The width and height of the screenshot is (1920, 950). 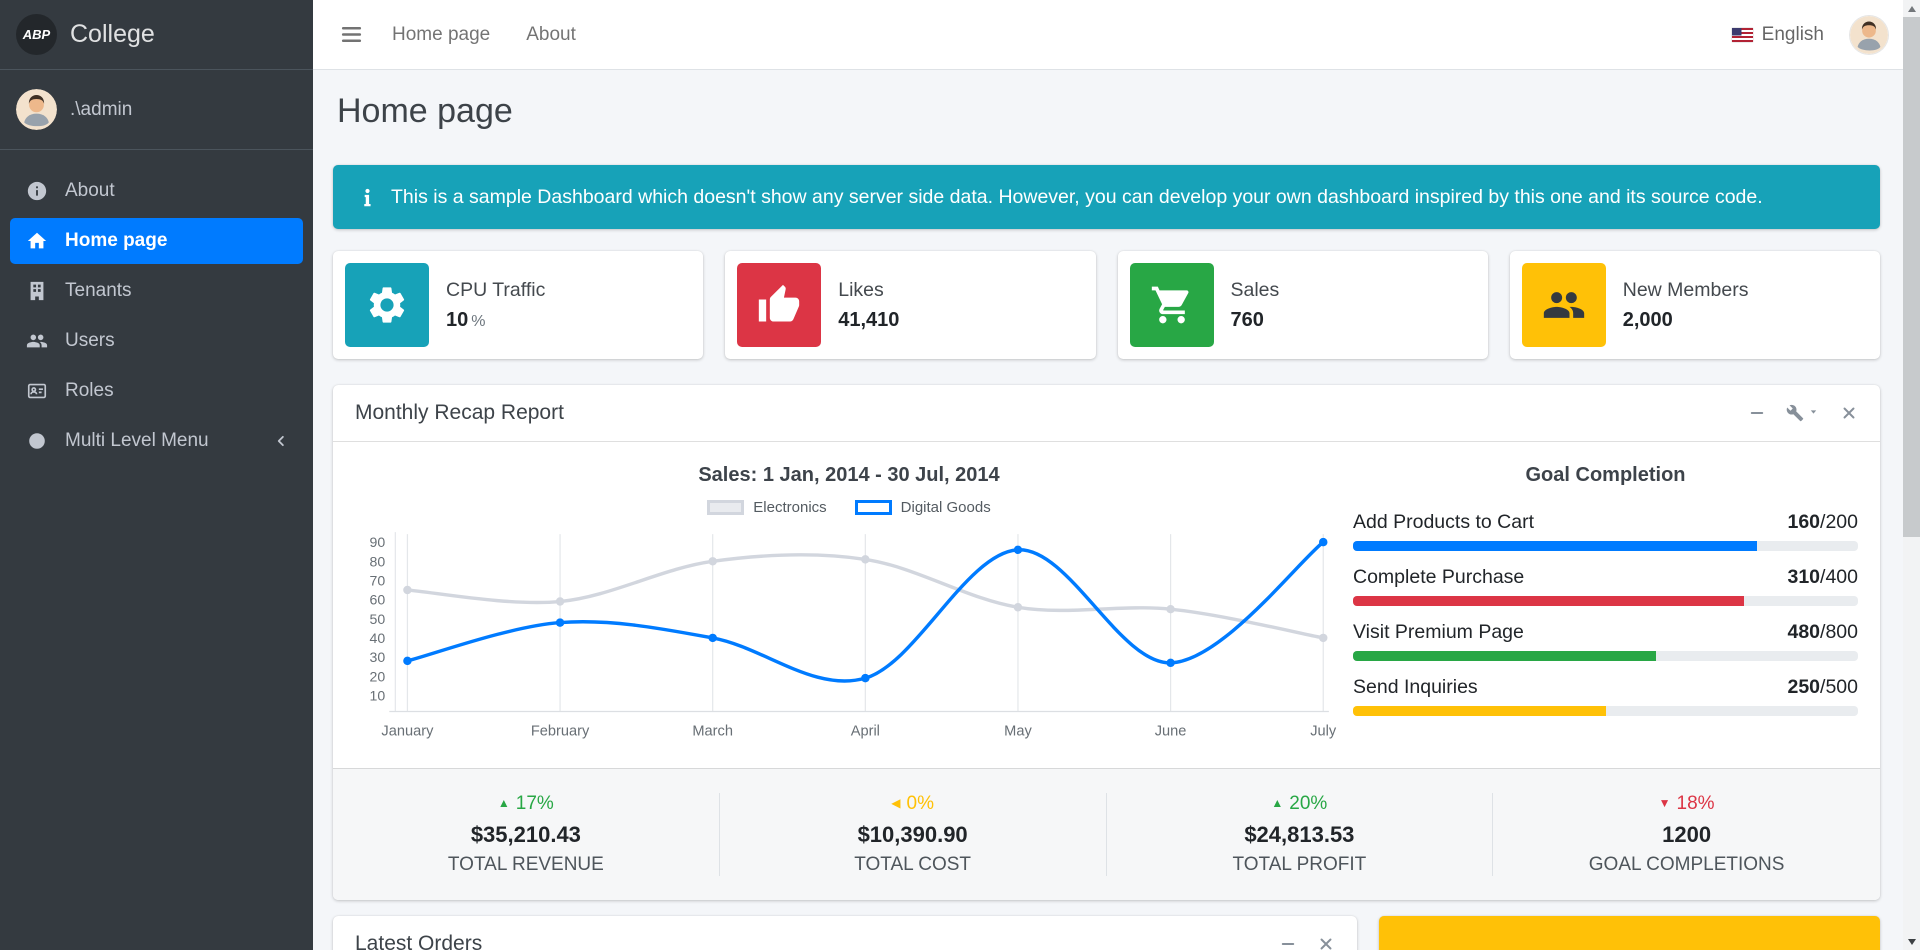 I want to click on sidebar-item-home-page: Home page, so click(x=156, y=241).